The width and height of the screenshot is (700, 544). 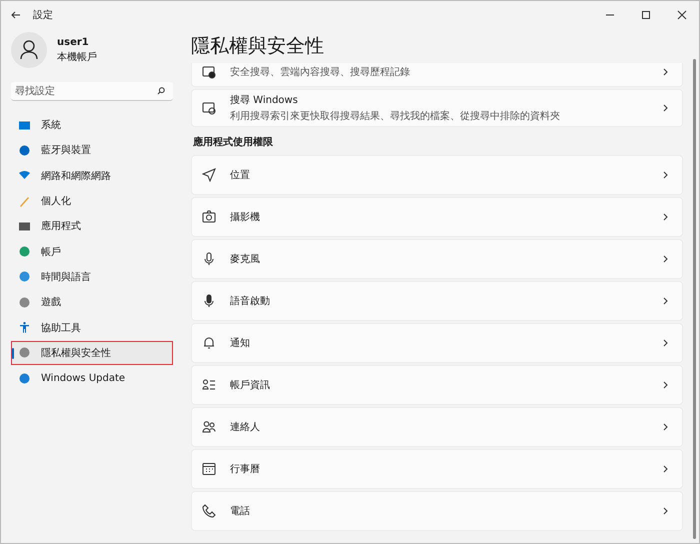 What do you see at coordinates (92, 352) in the screenshot?
I see `sidebar-item: 隱私權與安全性` at bounding box center [92, 352].